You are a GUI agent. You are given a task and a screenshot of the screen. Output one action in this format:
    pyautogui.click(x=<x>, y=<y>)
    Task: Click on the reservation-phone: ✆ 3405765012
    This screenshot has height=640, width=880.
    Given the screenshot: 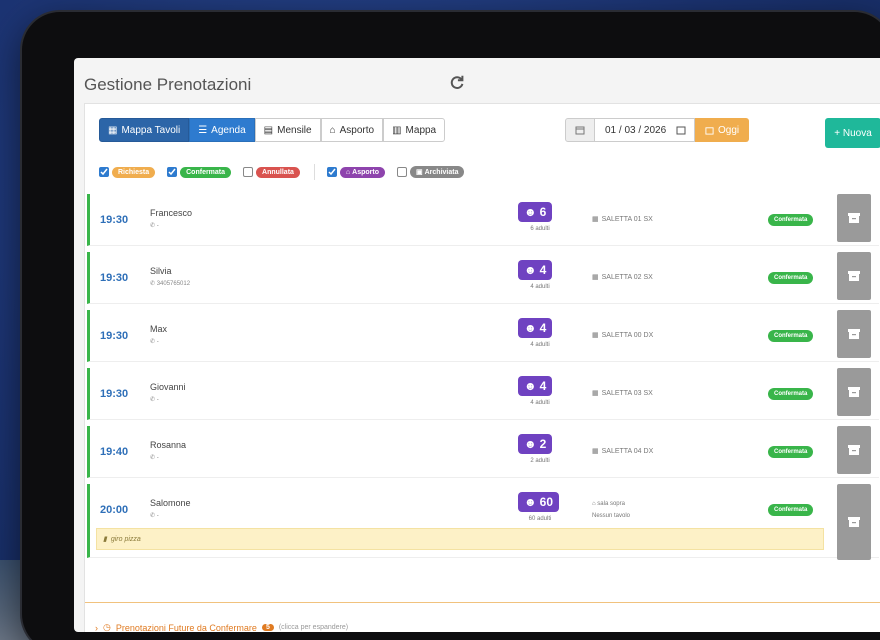 What is the action you would take?
    pyautogui.click(x=170, y=284)
    